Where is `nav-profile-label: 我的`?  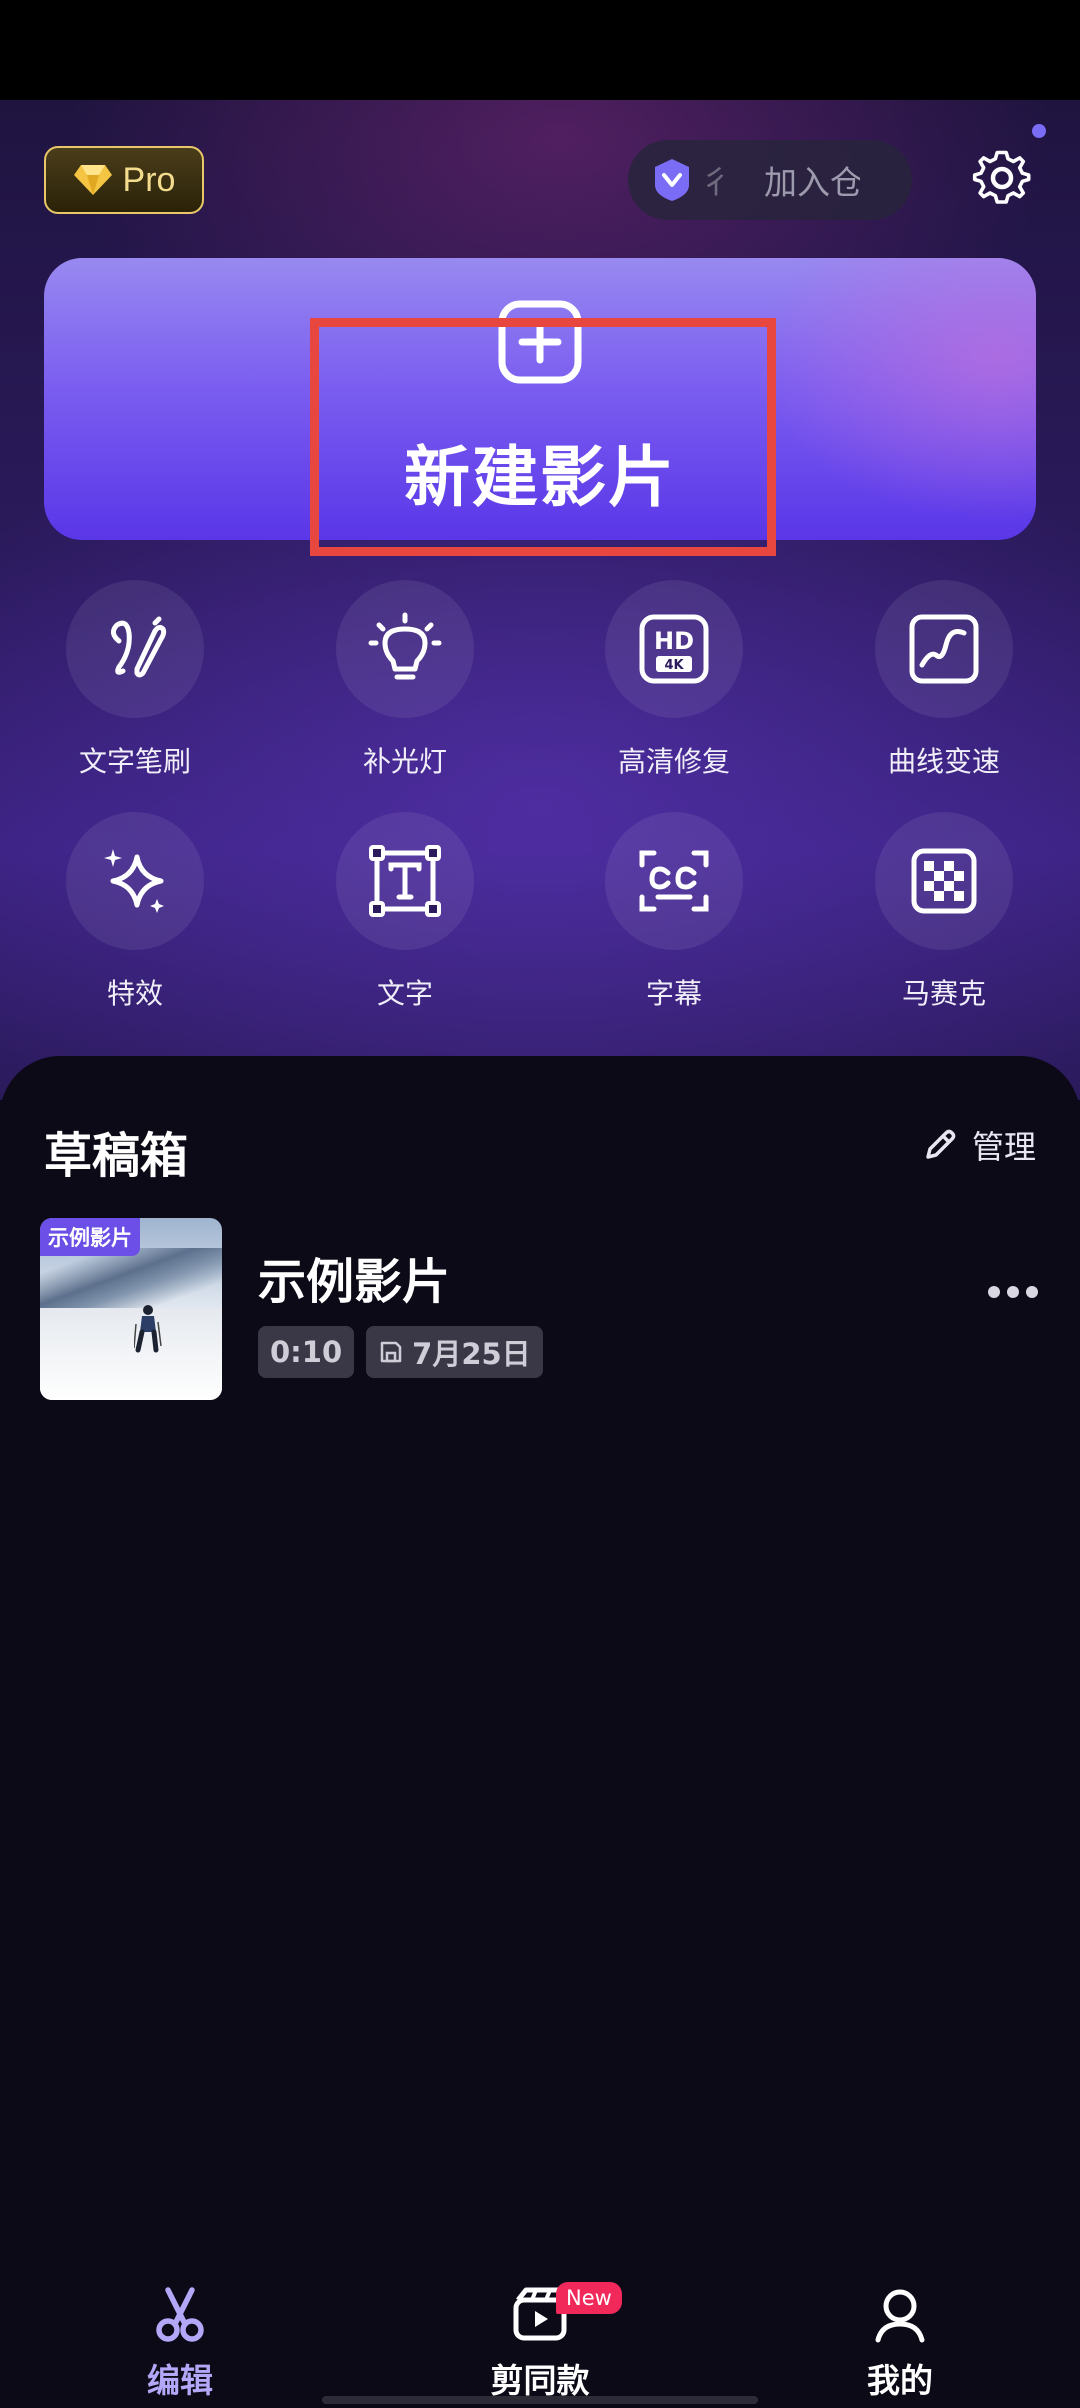
nav-profile-label: 我的 is located at coordinates (900, 2380).